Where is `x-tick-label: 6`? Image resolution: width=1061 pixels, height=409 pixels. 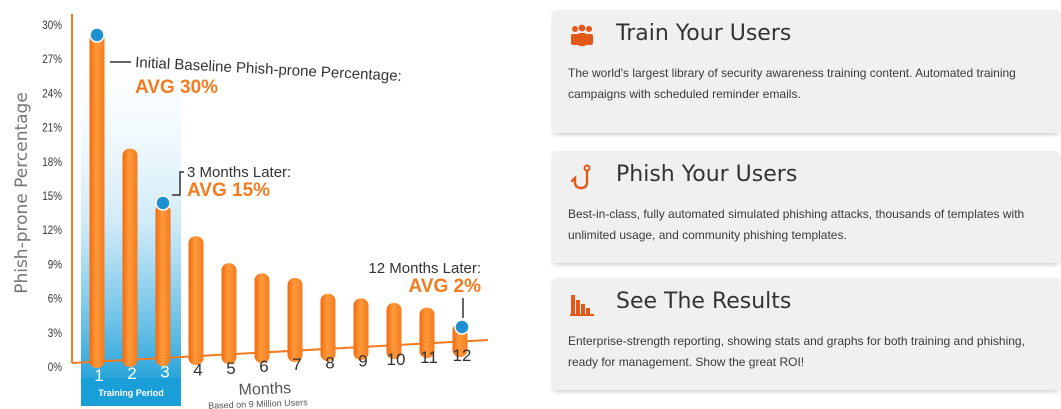 x-tick-label: 6 is located at coordinates (263, 366).